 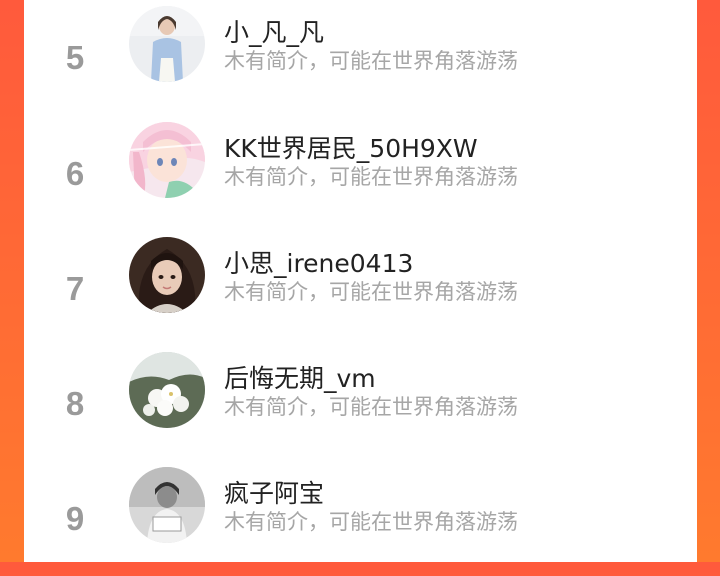 What do you see at coordinates (75, 173) in the screenshot?
I see `rank-number: 6` at bounding box center [75, 173].